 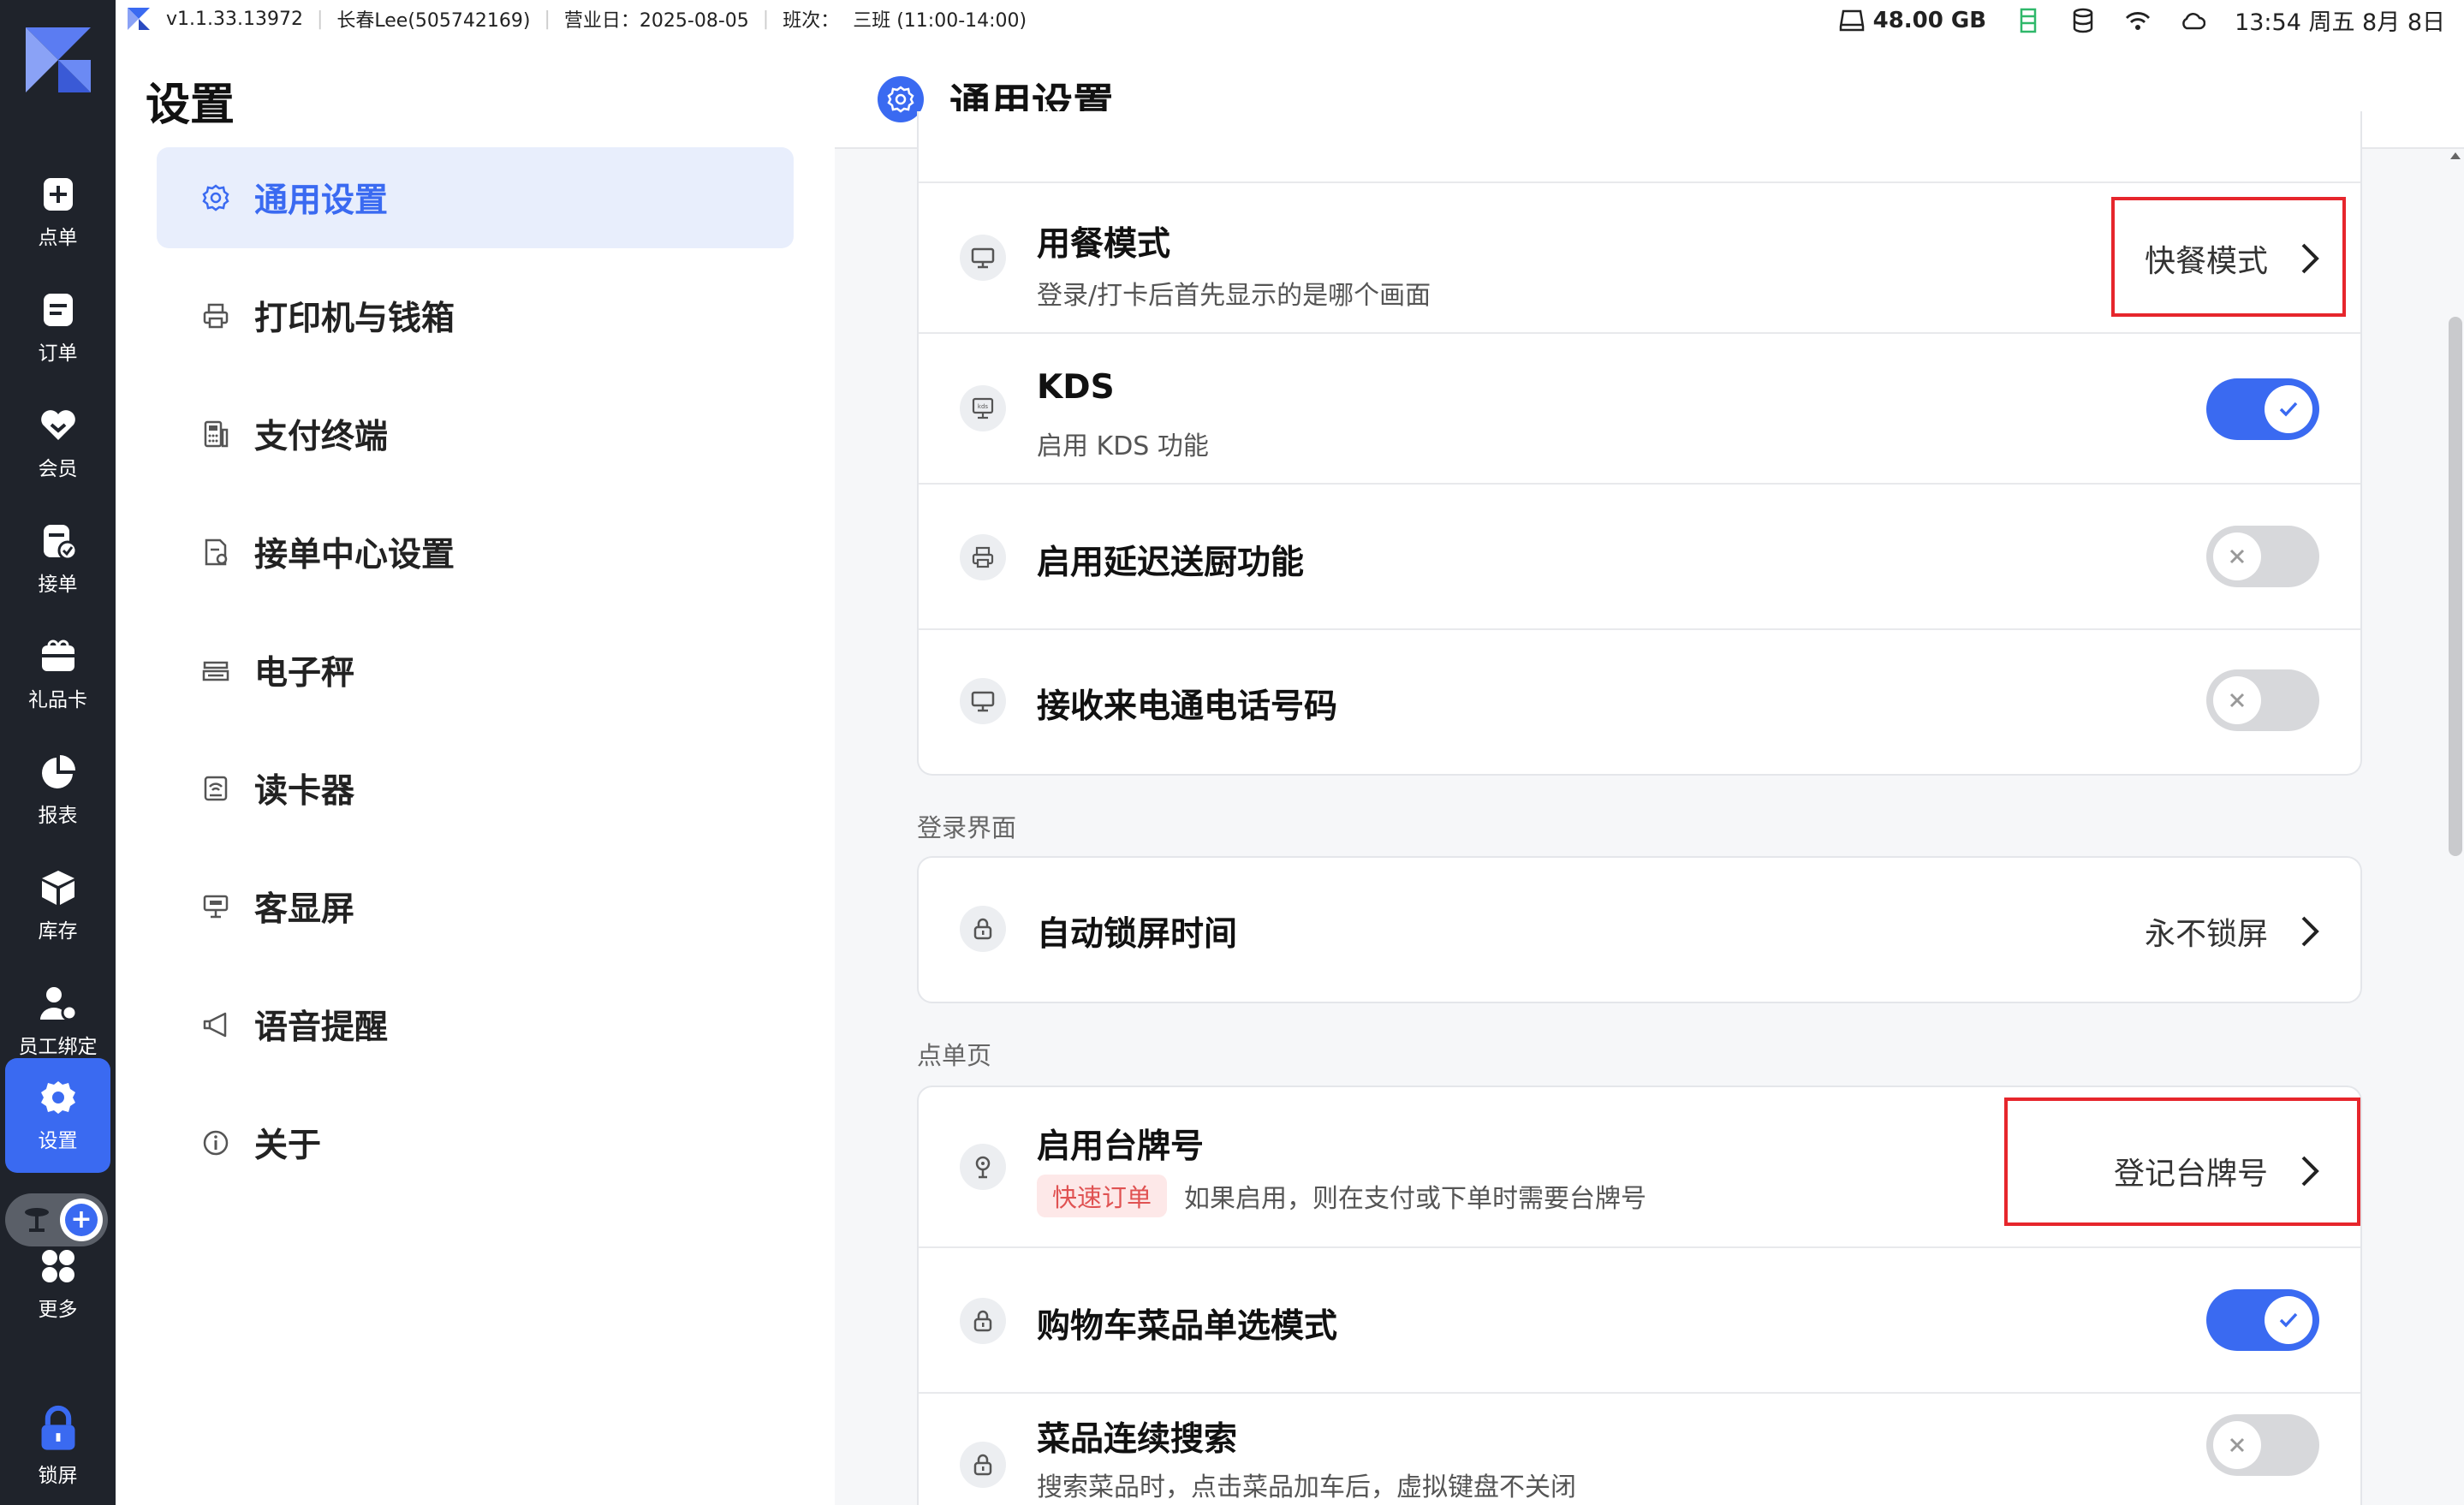 I want to click on scroll-up-arrow-icon, so click(x=2455, y=155).